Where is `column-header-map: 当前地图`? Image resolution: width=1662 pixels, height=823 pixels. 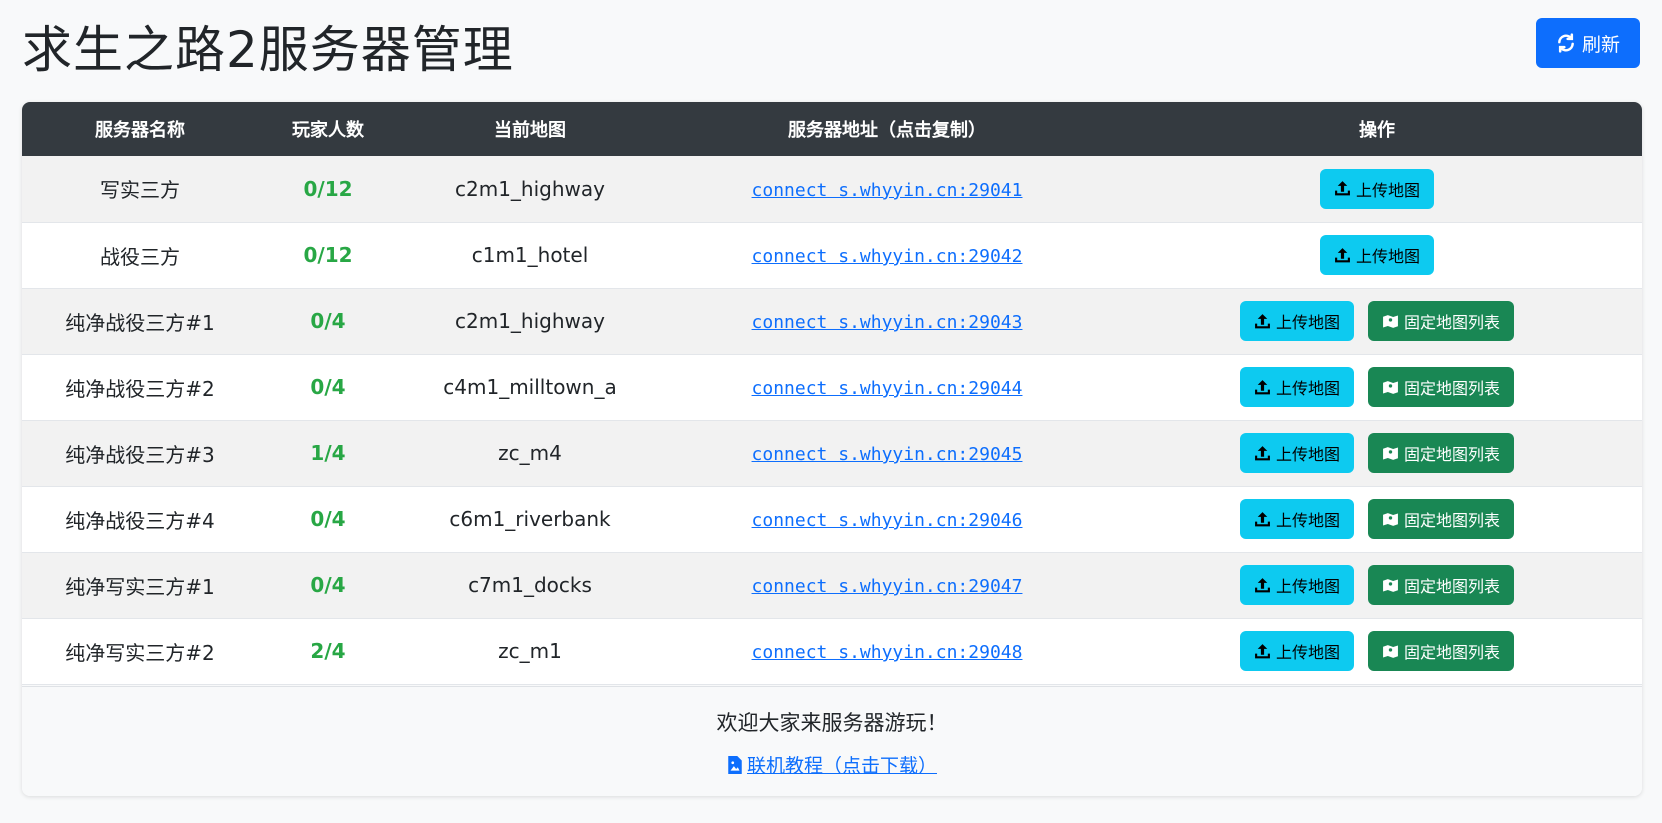
column-header-map: 当前地图 is located at coordinates (530, 130).